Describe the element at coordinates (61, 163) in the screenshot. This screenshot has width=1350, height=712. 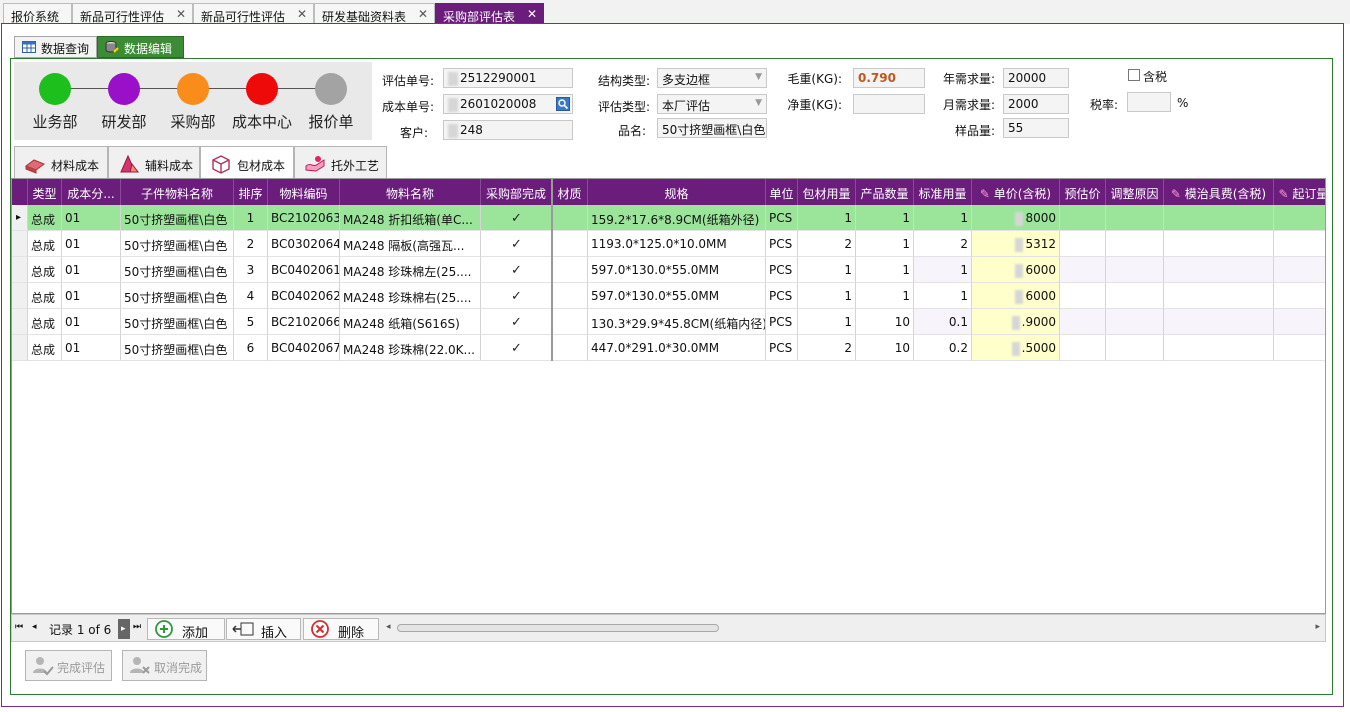
I see `tab-material-cost: 材料成本` at that location.